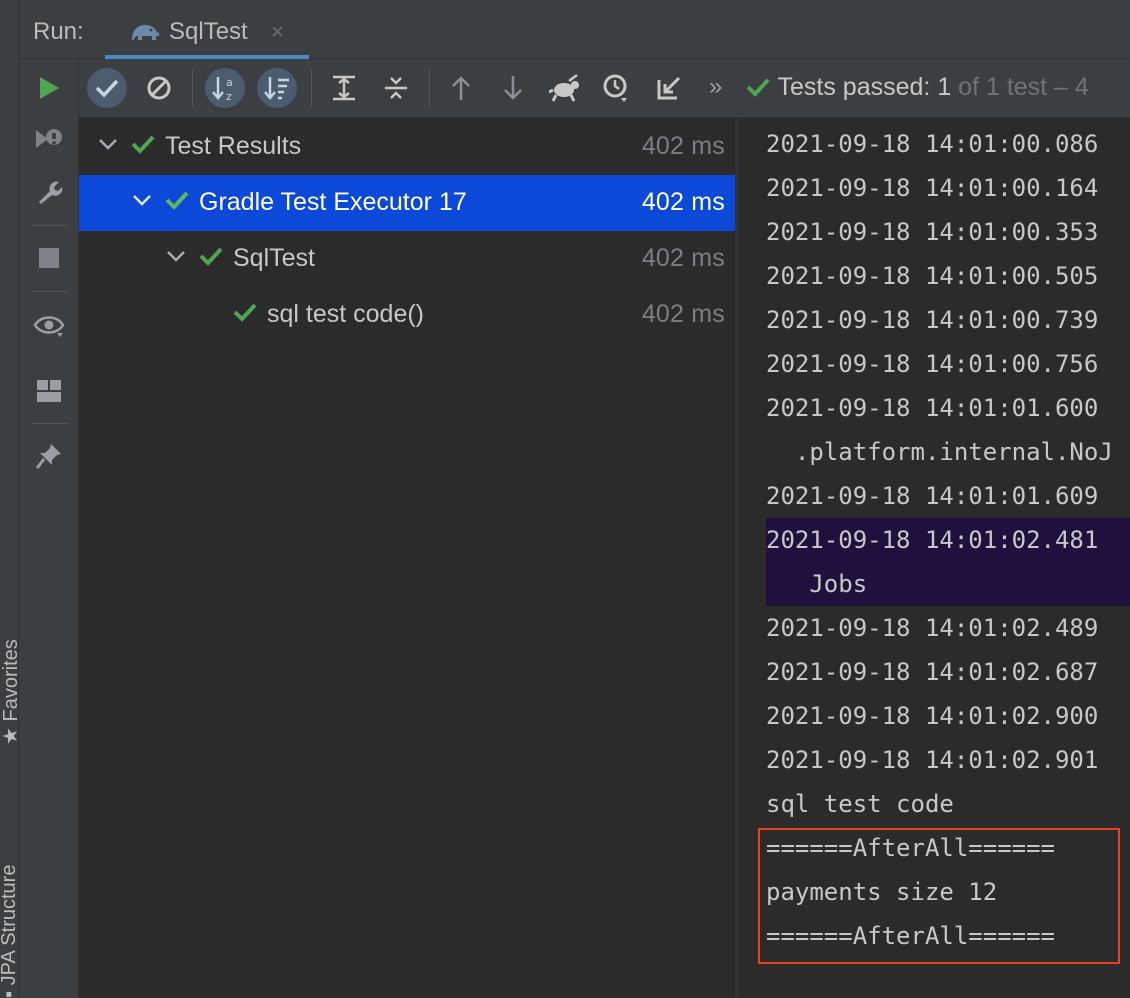 This screenshot has height=998, width=1130. Describe the element at coordinates (932, 760) in the screenshot. I see `console-line: 2021-09-18 14:01:02.901` at that location.